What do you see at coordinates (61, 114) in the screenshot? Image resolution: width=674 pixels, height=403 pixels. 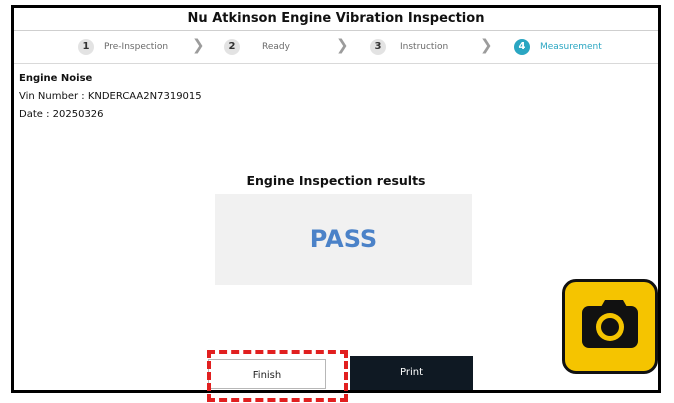 I see `inspection-date: Date : 20250326` at bounding box center [61, 114].